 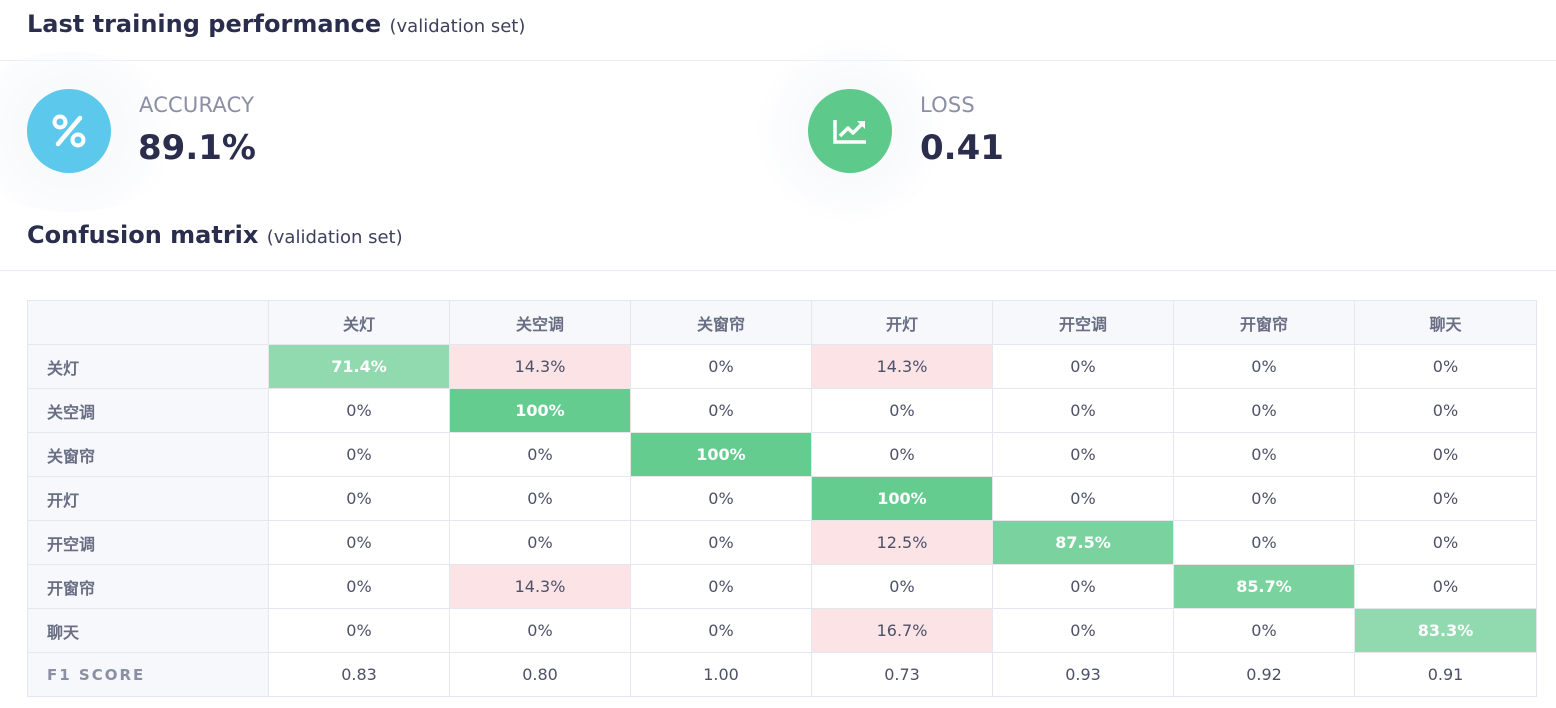 What do you see at coordinates (148, 322) in the screenshot?
I see `matrix-corner-cell` at bounding box center [148, 322].